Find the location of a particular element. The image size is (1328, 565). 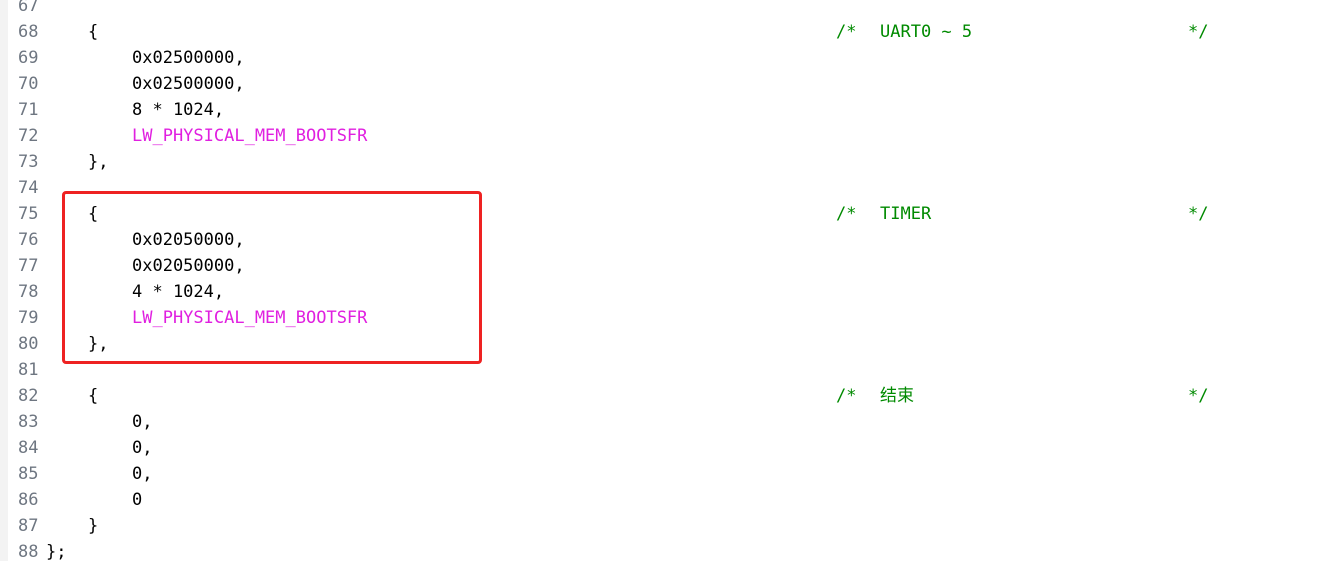

line-number: 68 is located at coordinates (28, 32).